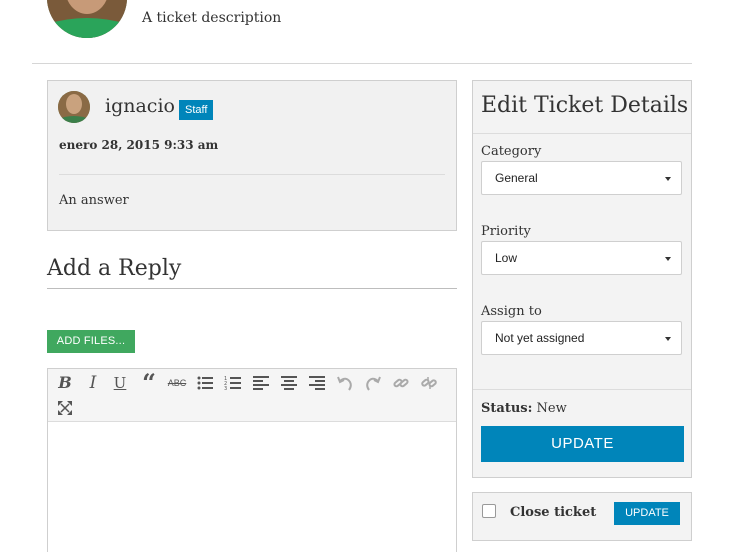  I want to click on strikethrough-icon: ABC, so click(177, 383).